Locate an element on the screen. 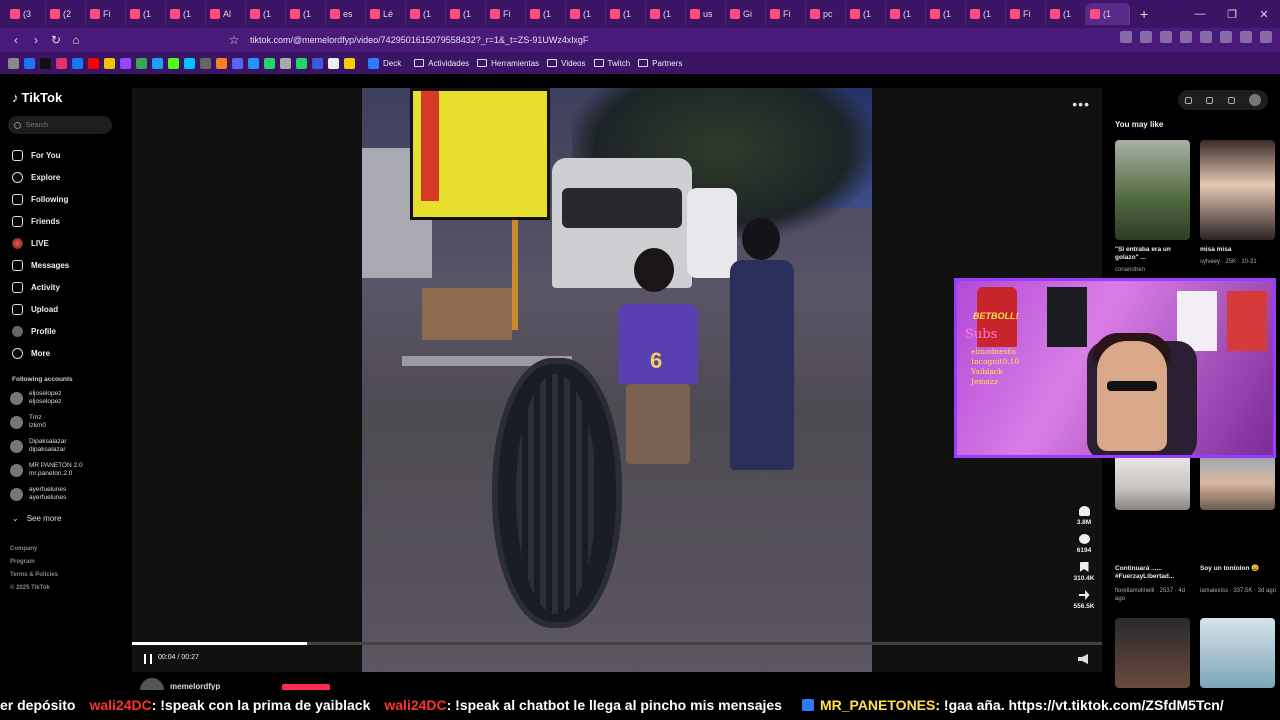 The image size is (1280, 720). new-tab-icon: + is located at coordinates (1144, 14).